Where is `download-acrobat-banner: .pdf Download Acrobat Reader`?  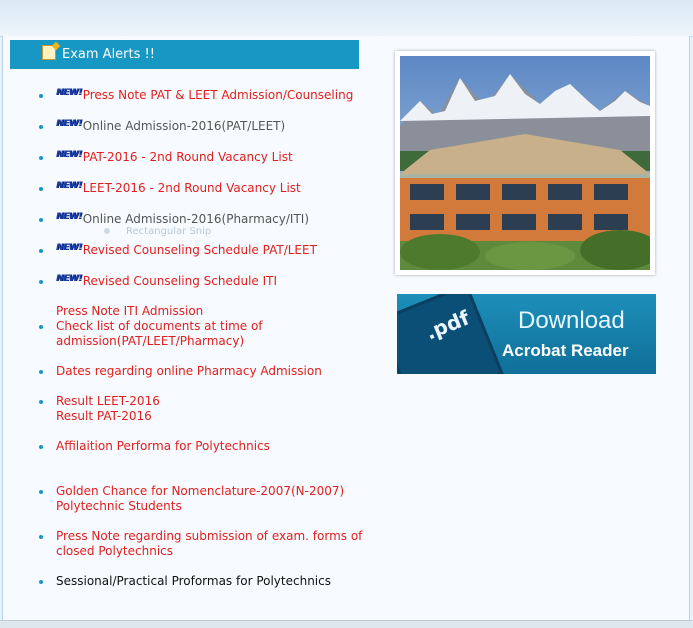 download-acrobat-banner: .pdf Download Acrobat Reader is located at coordinates (526, 334).